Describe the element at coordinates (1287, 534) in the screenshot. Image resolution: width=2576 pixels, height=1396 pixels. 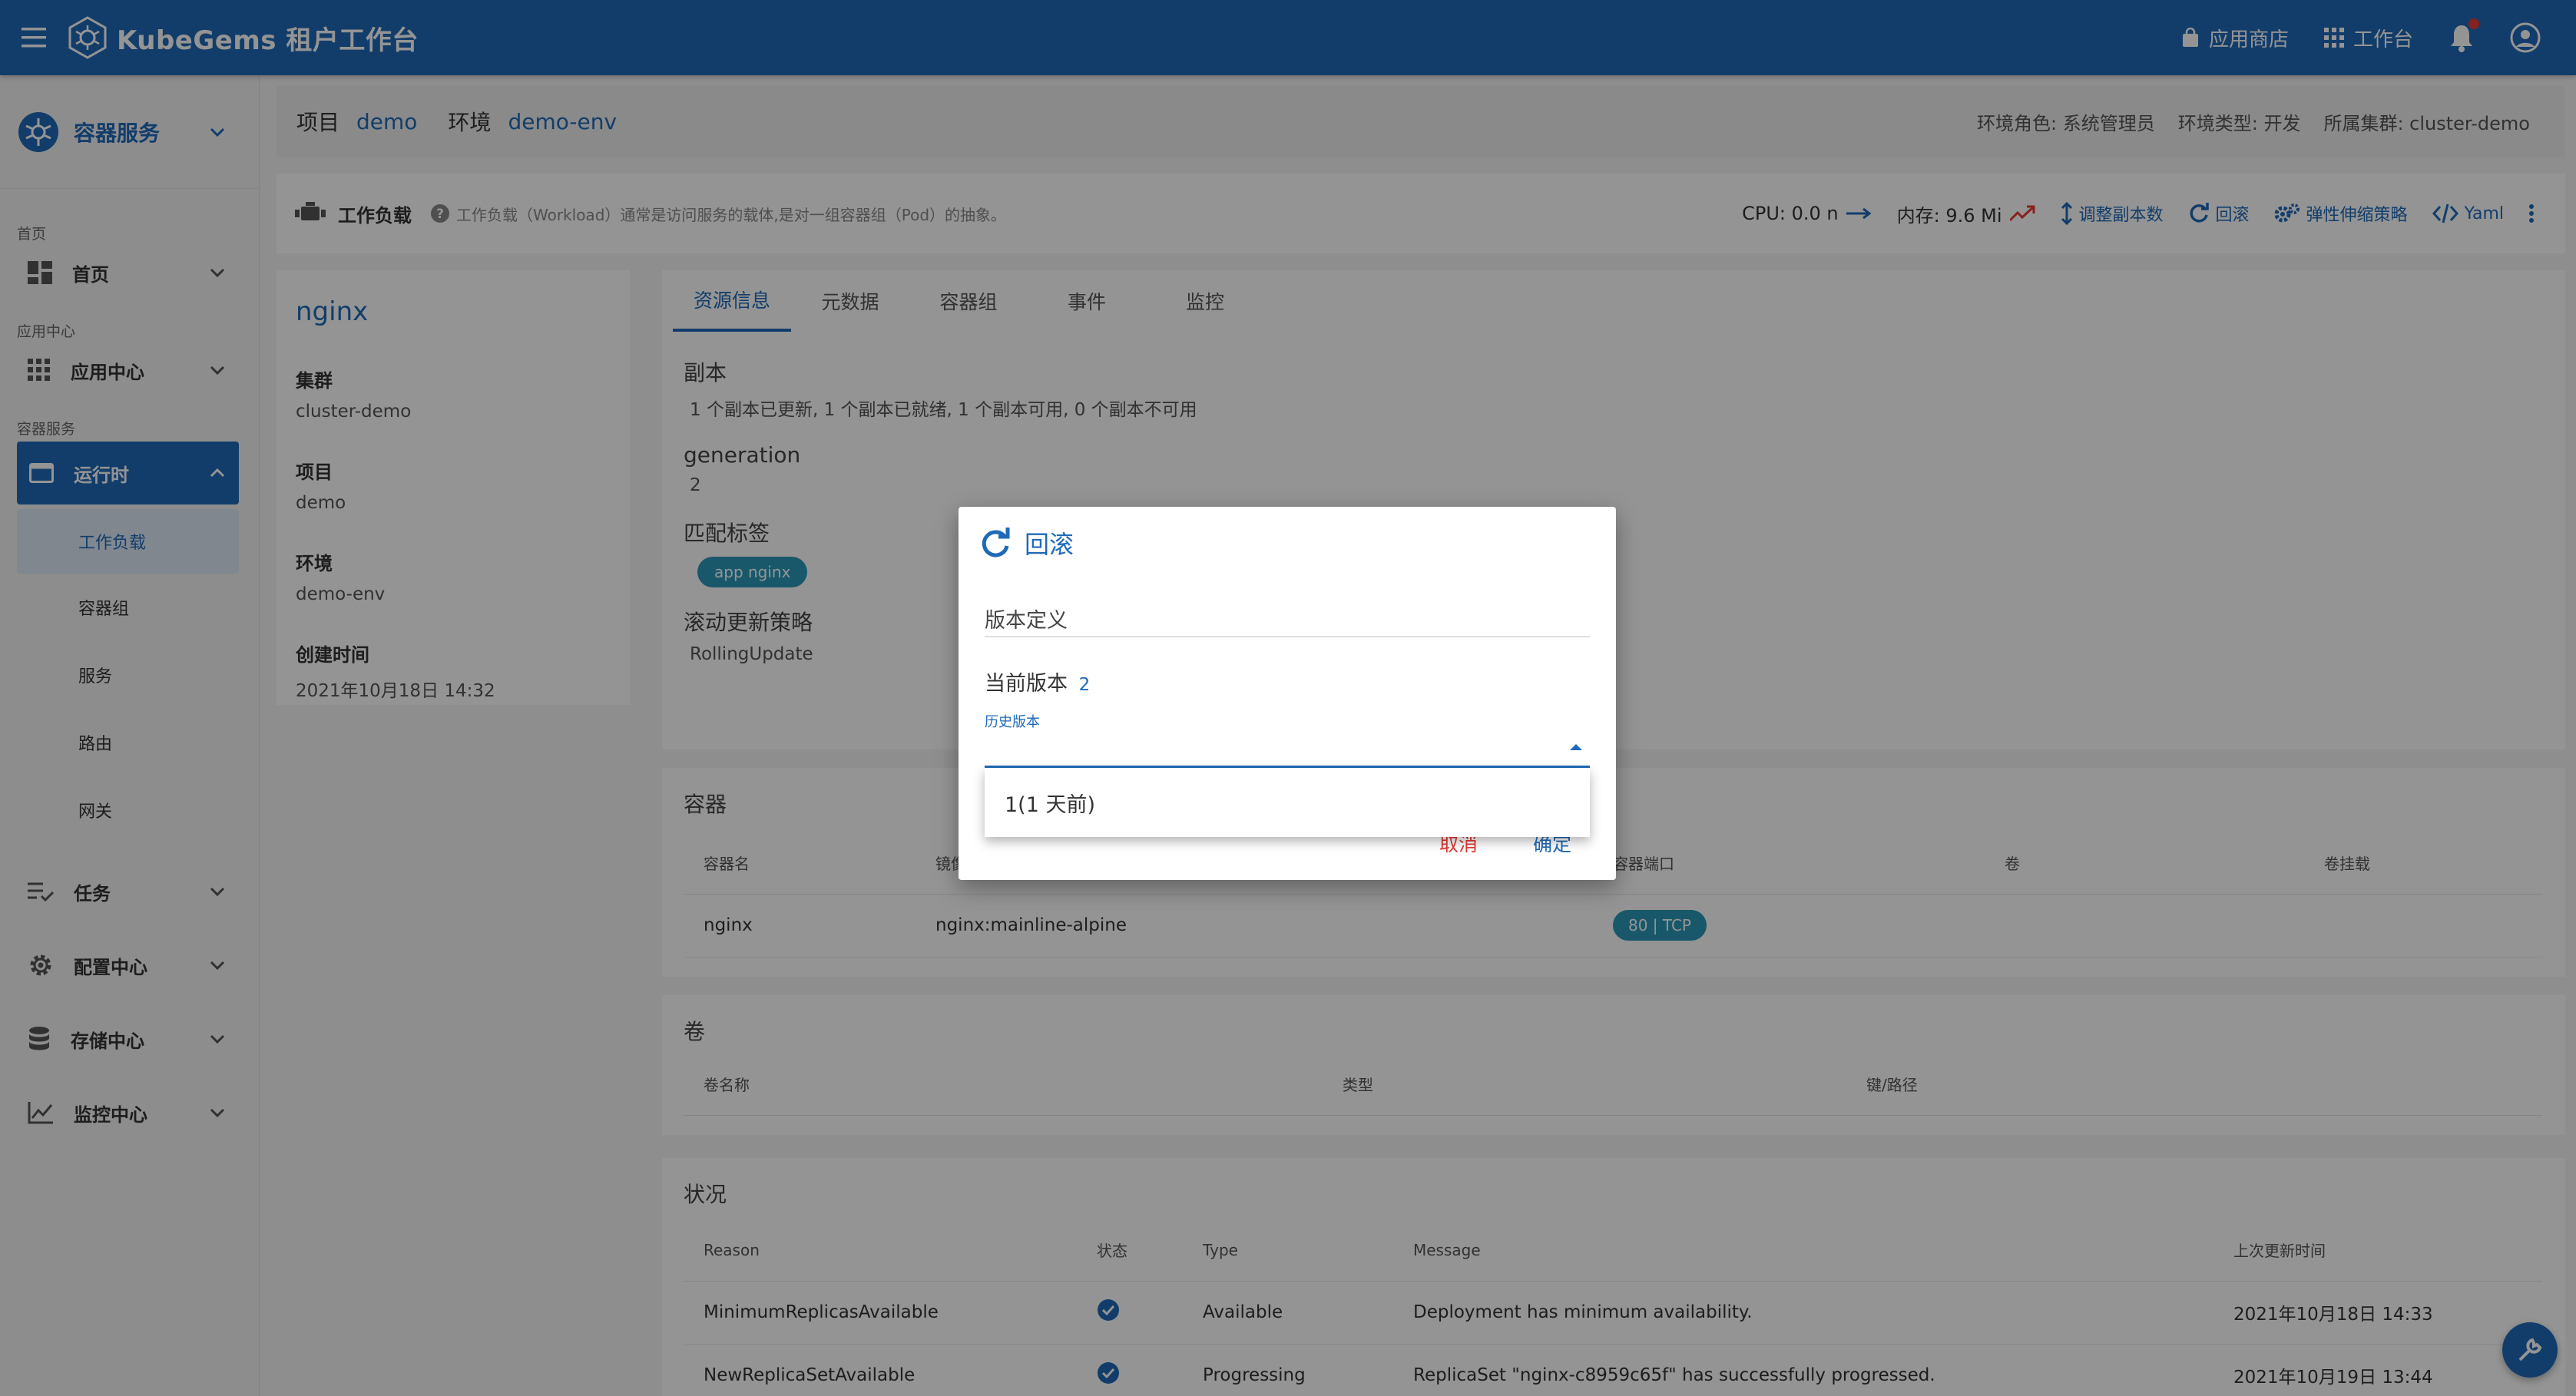
I see `dialog-header: 回滚` at that location.